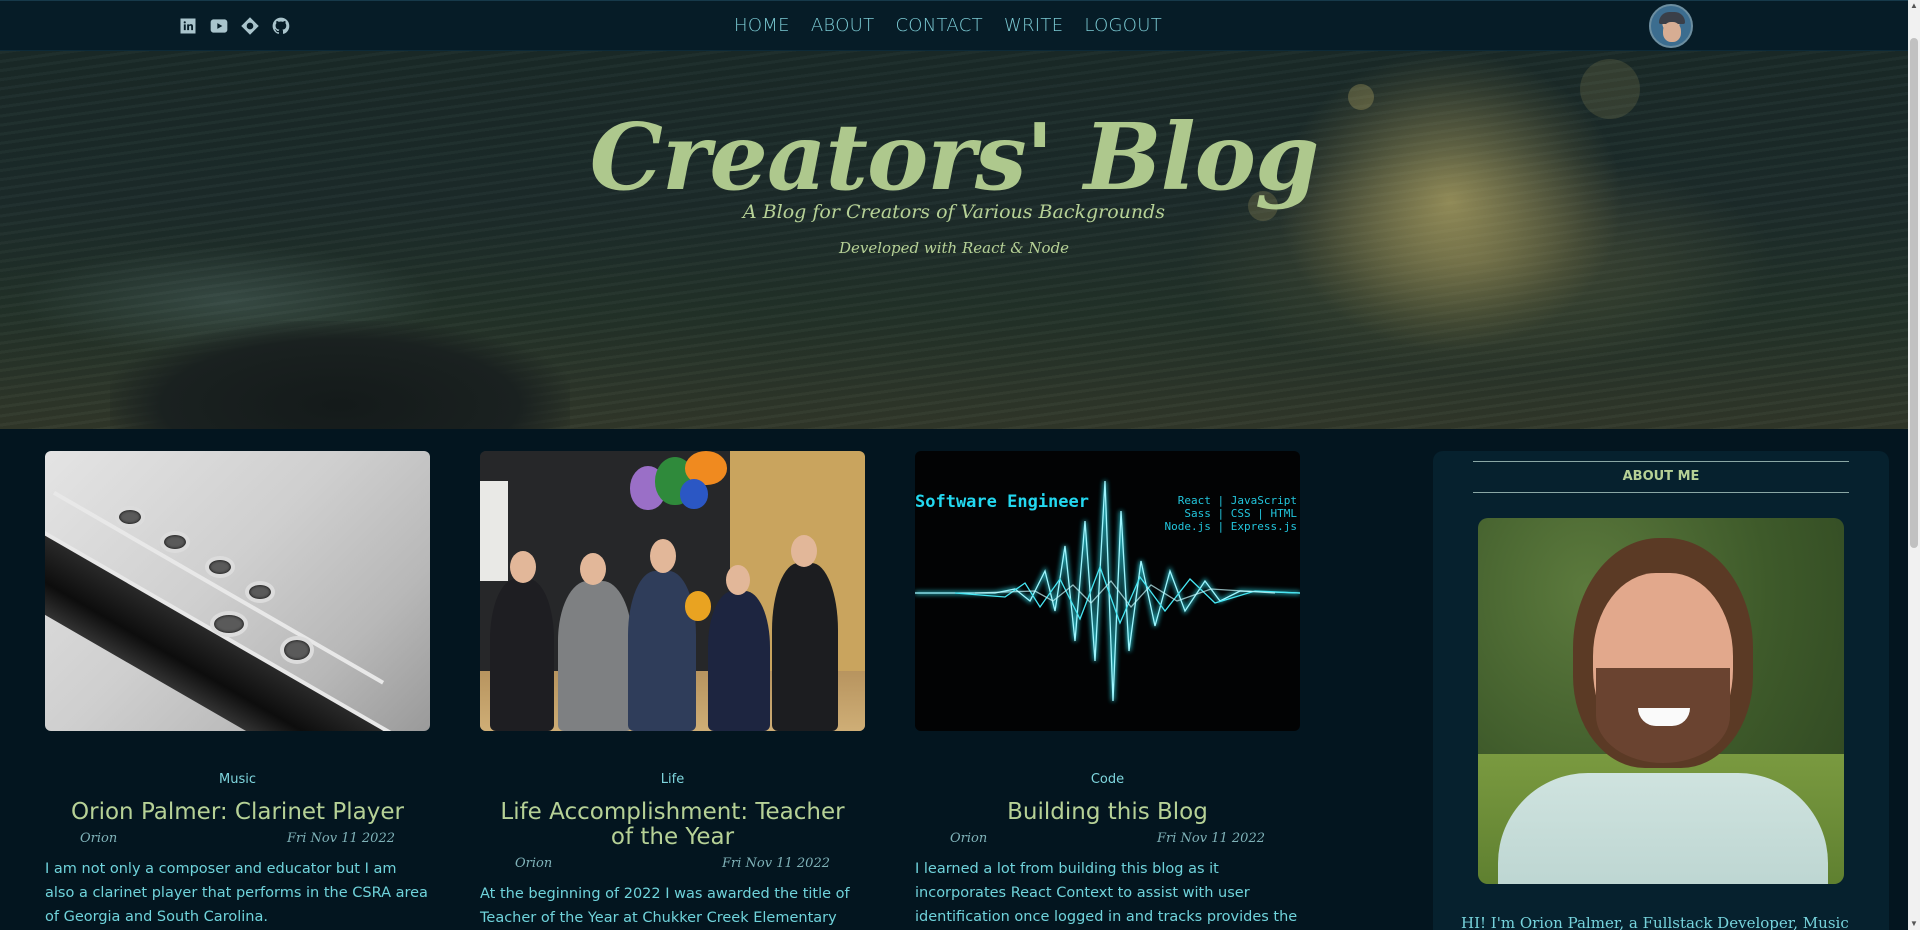  What do you see at coordinates (1663, 828) in the screenshot?
I see `photo-shirt` at bounding box center [1663, 828].